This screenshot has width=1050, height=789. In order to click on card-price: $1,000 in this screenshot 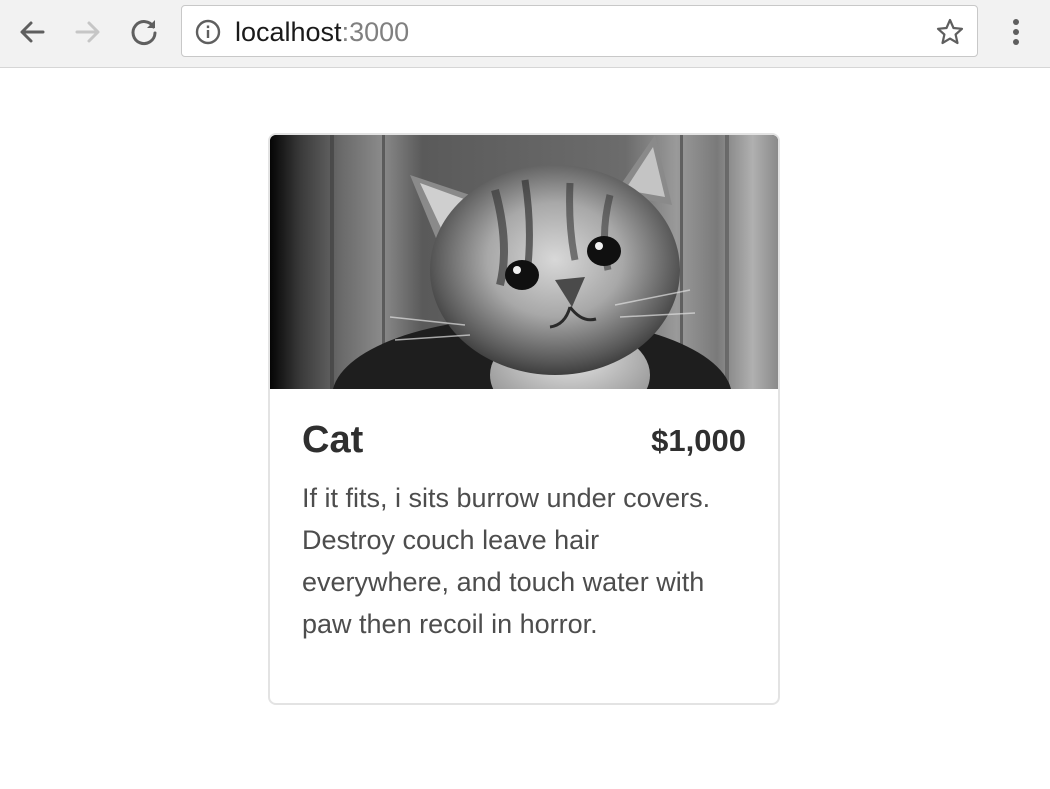, I will do `click(698, 440)`.